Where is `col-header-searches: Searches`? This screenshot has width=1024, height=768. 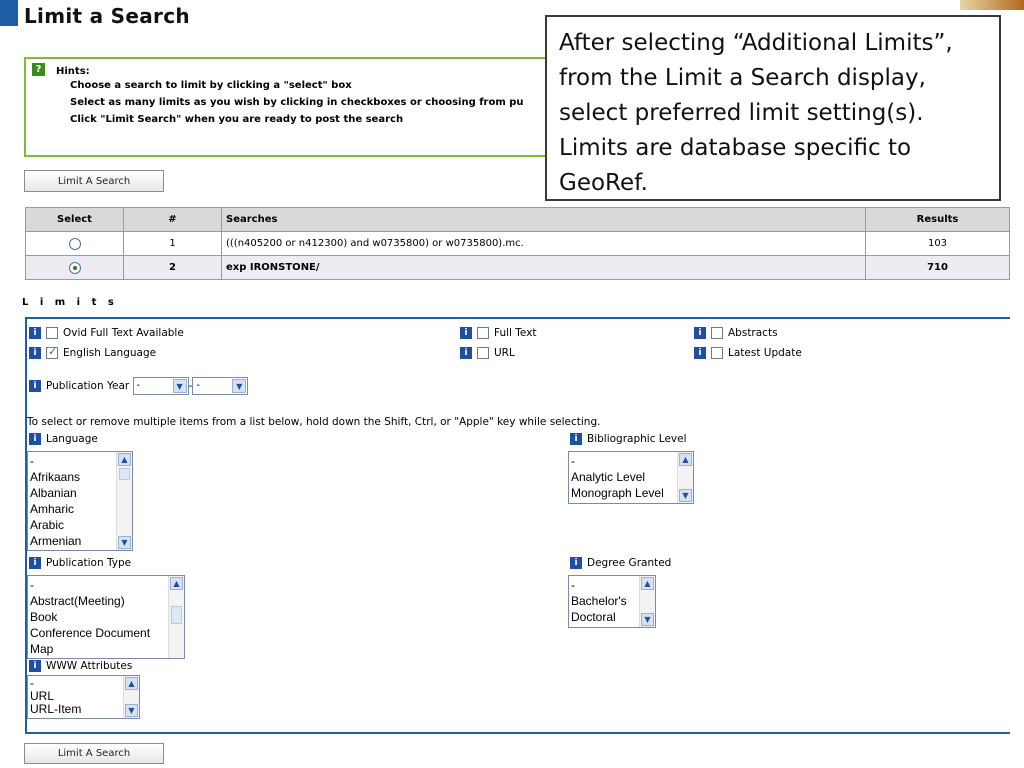
col-header-searches: Searches is located at coordinates (543, 219).